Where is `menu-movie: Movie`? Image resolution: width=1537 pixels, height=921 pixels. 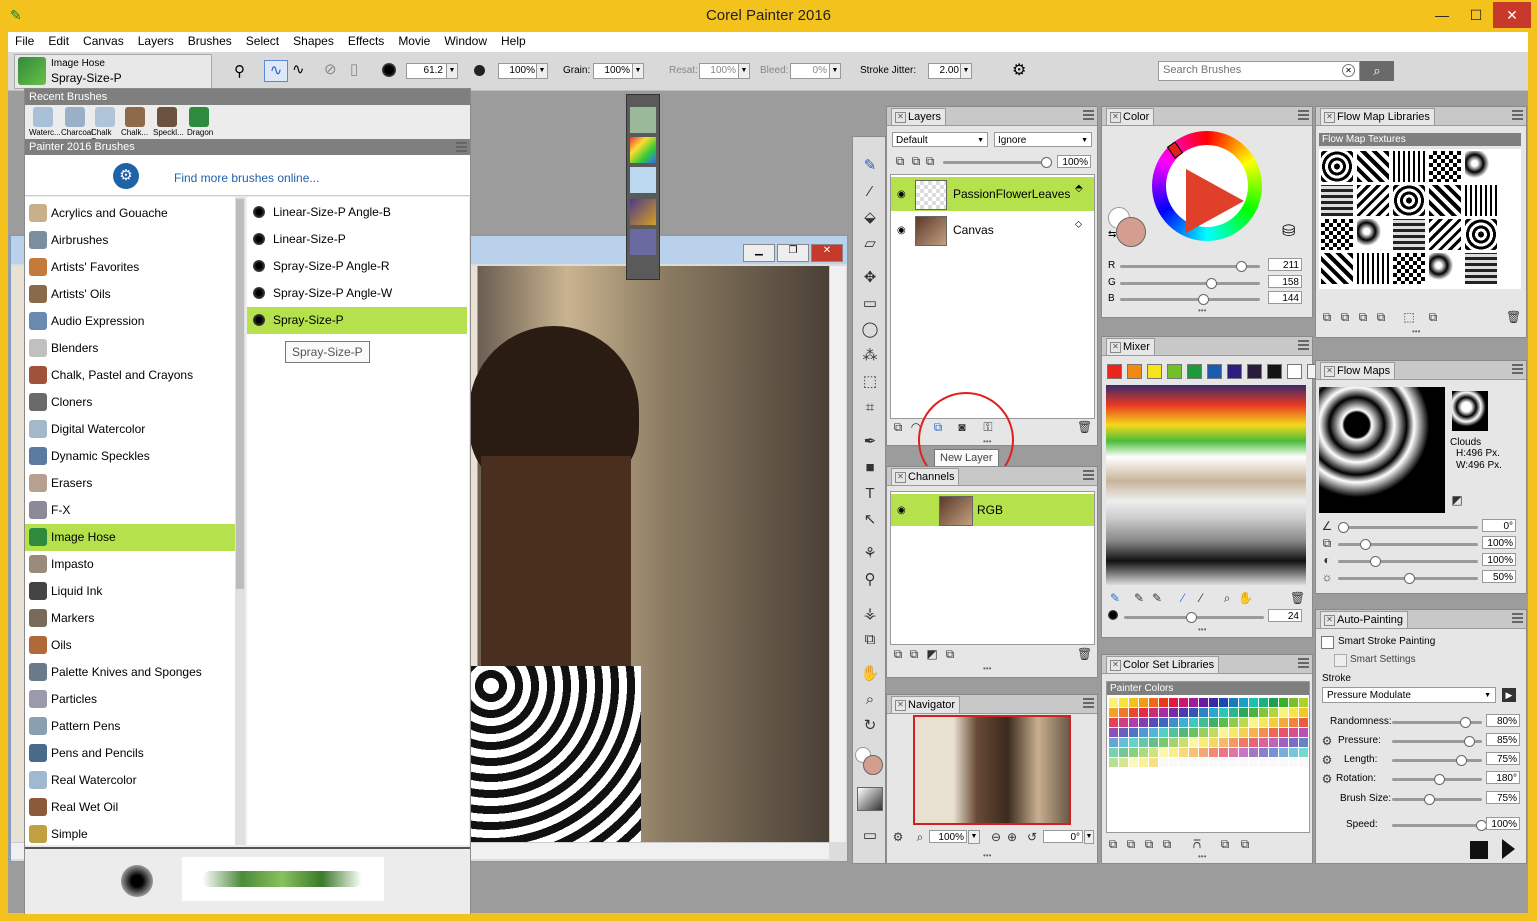 menu-movie: Movie is located at coordinates (414, 41).